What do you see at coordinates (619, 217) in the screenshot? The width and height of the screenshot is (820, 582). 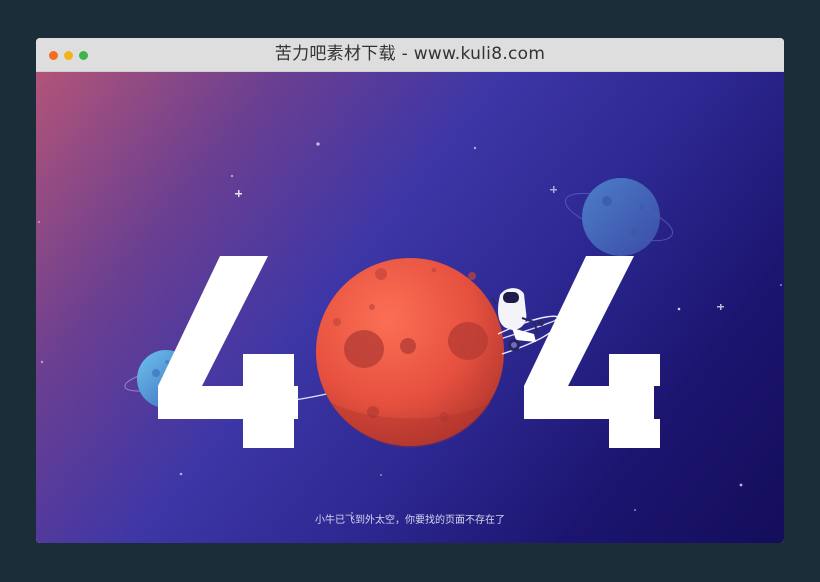 I see `large-blue-planet-icon` at bounding box center [619, 217].